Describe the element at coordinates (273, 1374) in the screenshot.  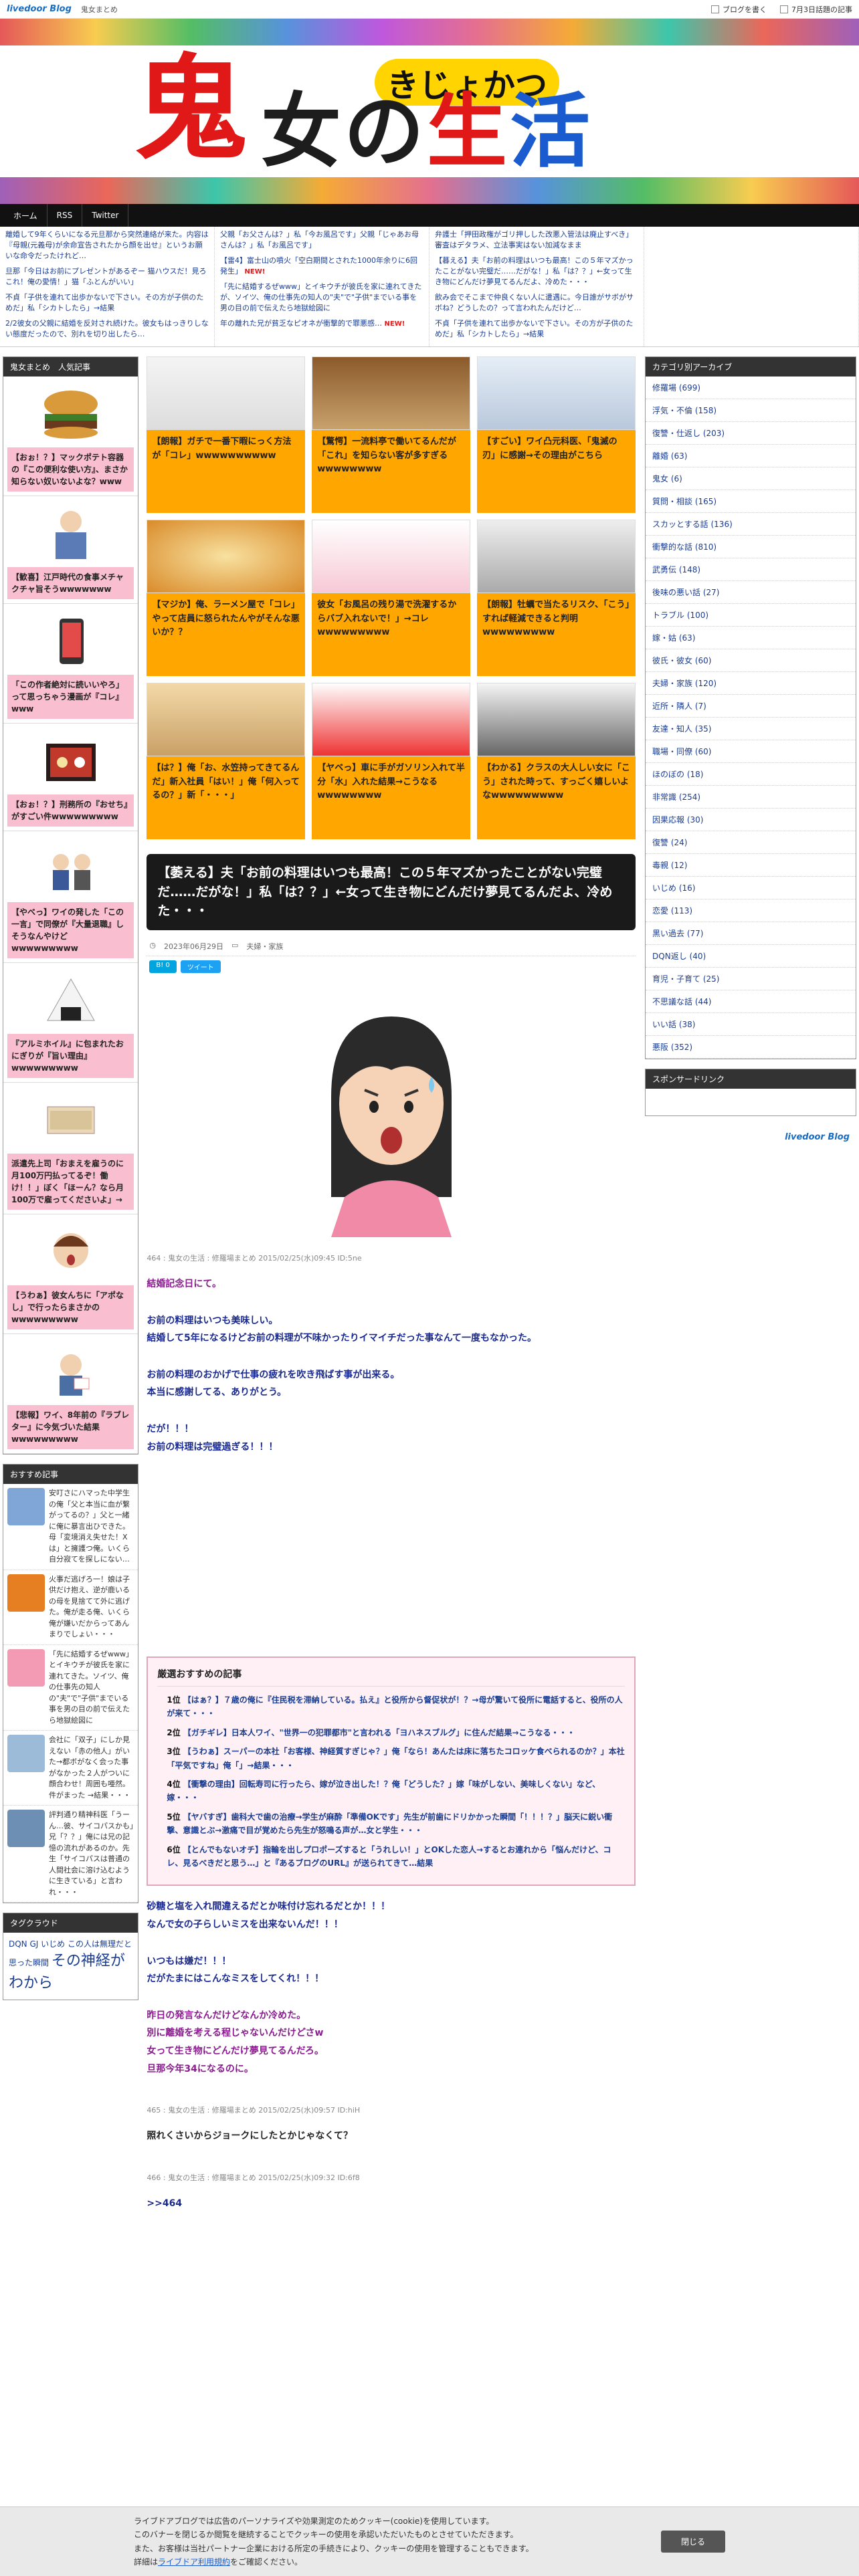
I see `body-line: お前の料理のおかげで仕事の疲れを吹き飛ばす事が出来る。` at that location.